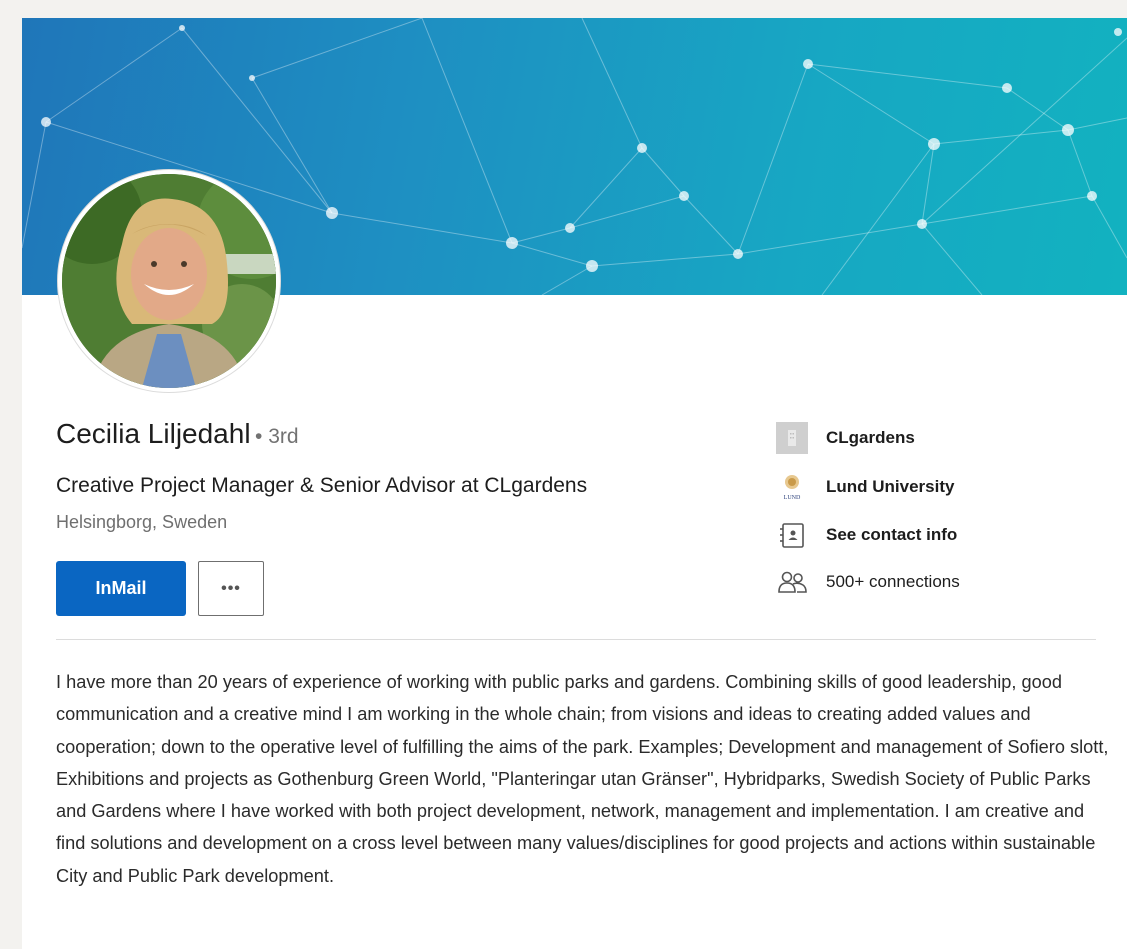  I want to click on profile-photo-image, so click(169, 281).